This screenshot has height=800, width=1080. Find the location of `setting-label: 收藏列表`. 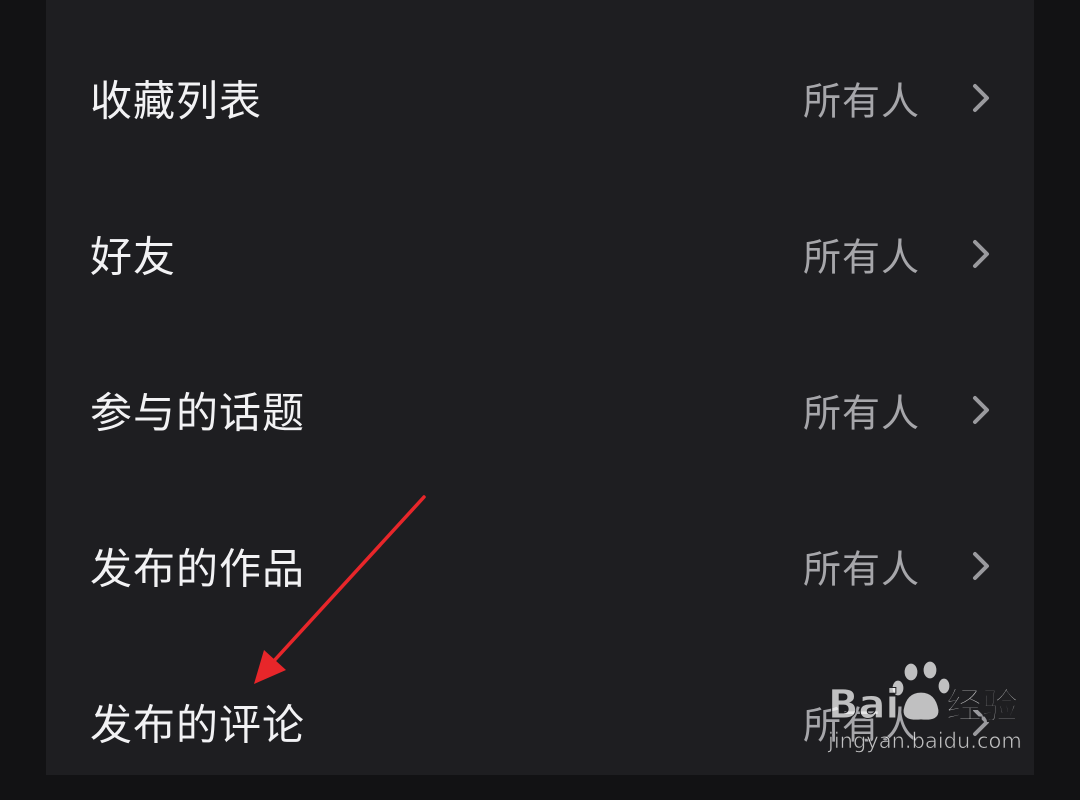

setting-label: 收藏列表 is located at coordinates (176, 101).